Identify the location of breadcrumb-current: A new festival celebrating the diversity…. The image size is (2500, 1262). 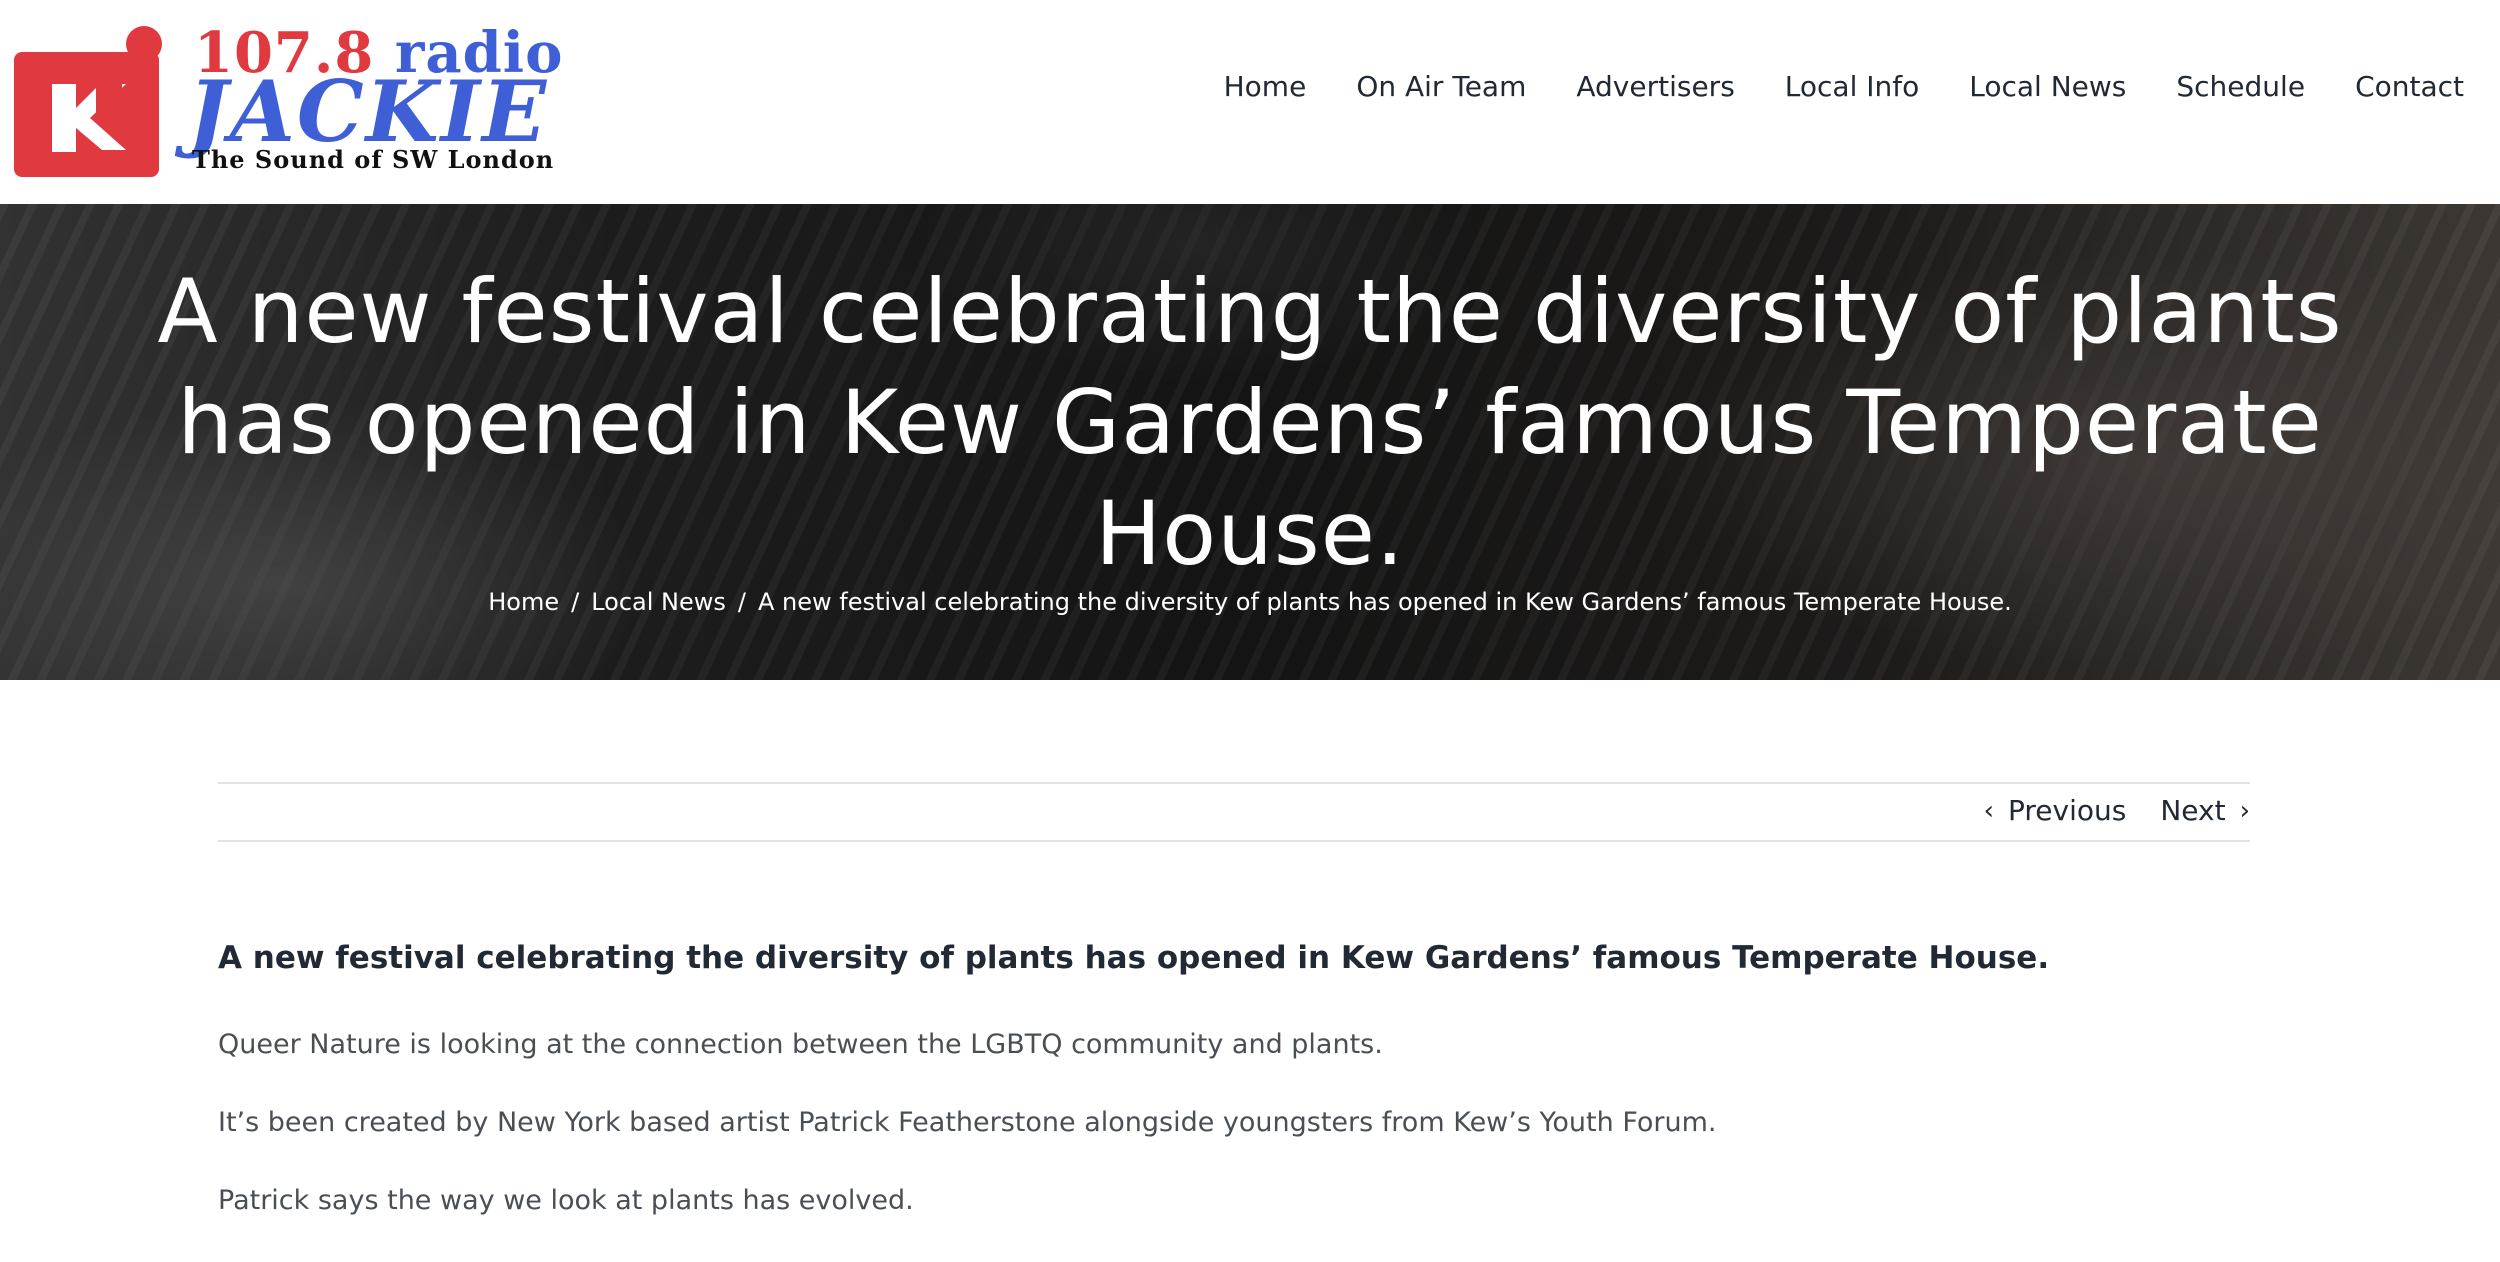
(1384, 602).